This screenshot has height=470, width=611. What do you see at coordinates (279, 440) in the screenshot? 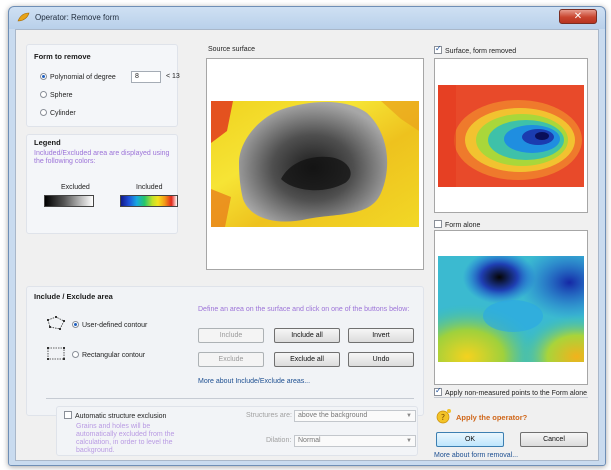
I see `dilation-label: Dilation:` at bounding box center [279, 440].